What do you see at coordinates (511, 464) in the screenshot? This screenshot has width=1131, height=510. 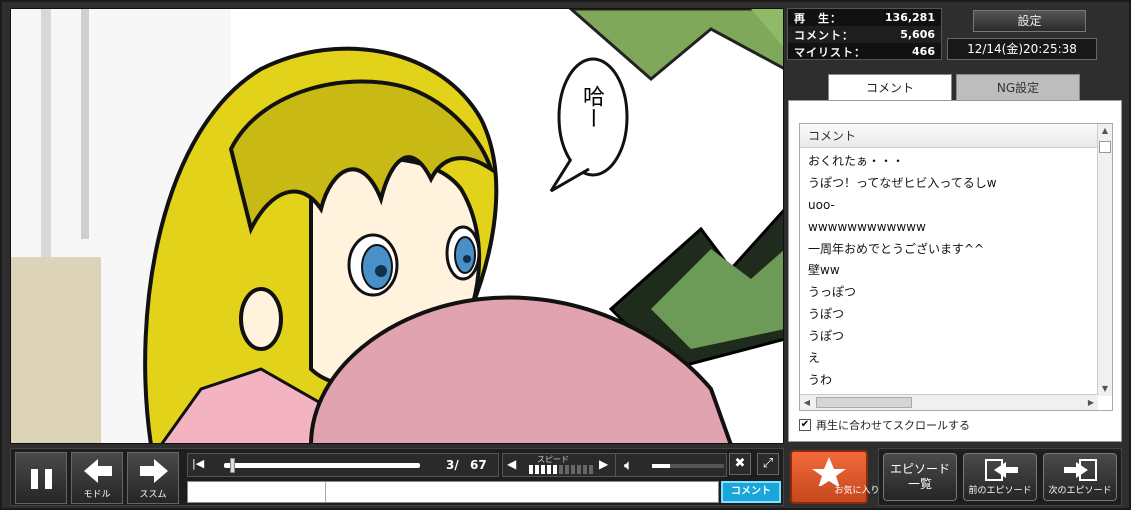 I see `speed-down-icon: ◀` at bounding box center [511, 464].